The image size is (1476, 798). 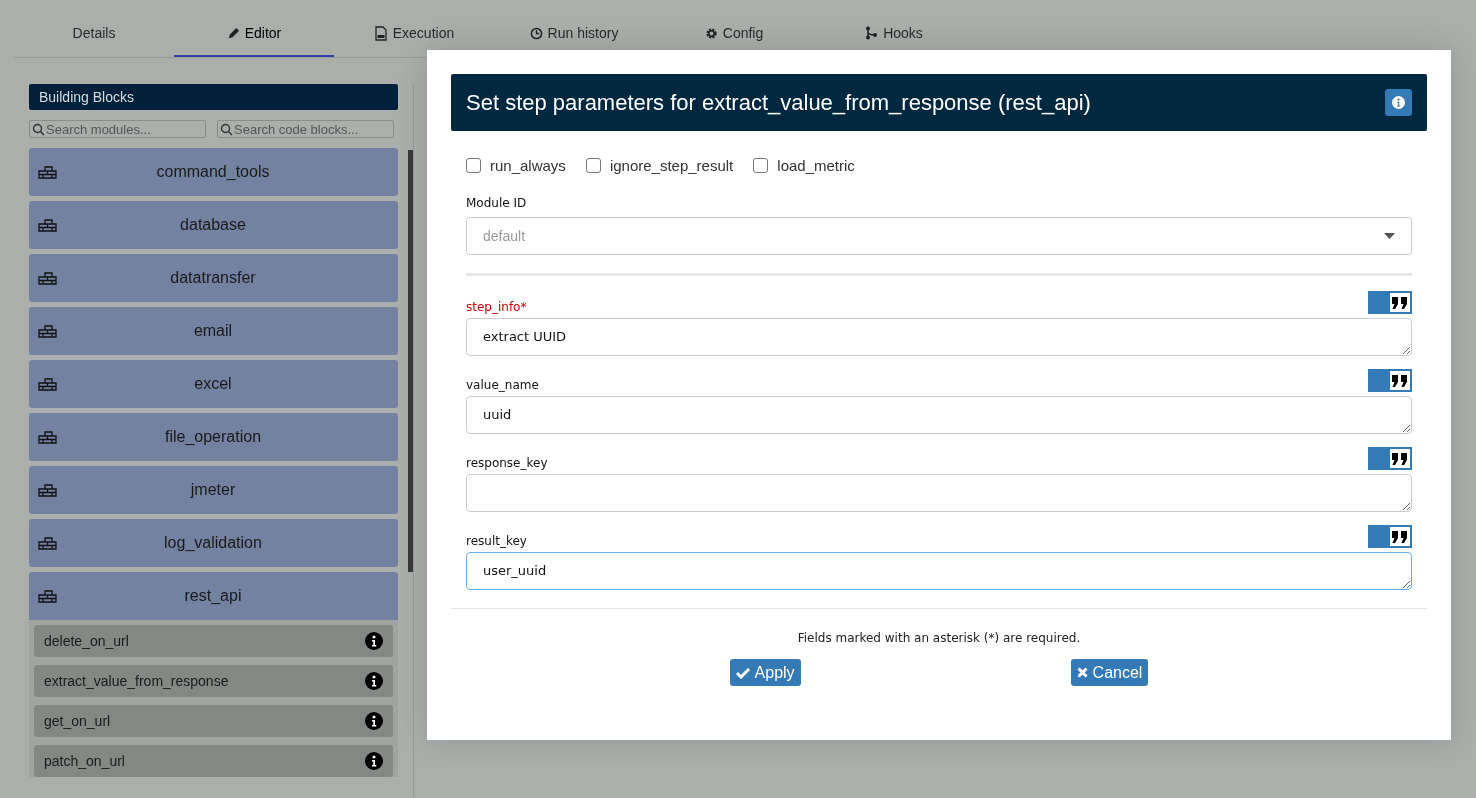 I want to click on tab: Execution, so click(x=414, y=33).